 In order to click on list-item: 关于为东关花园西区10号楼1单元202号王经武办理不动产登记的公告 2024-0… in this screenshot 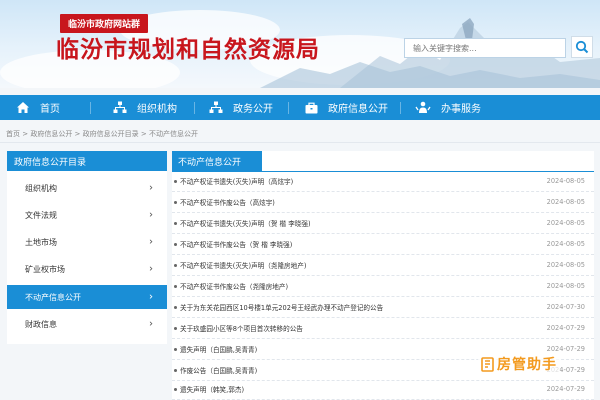, I will do `click(383, 307)`.